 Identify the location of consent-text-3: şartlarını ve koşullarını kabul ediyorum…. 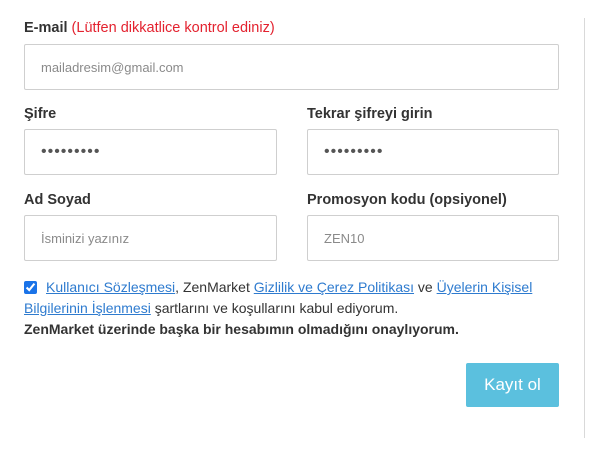
(274, 308).